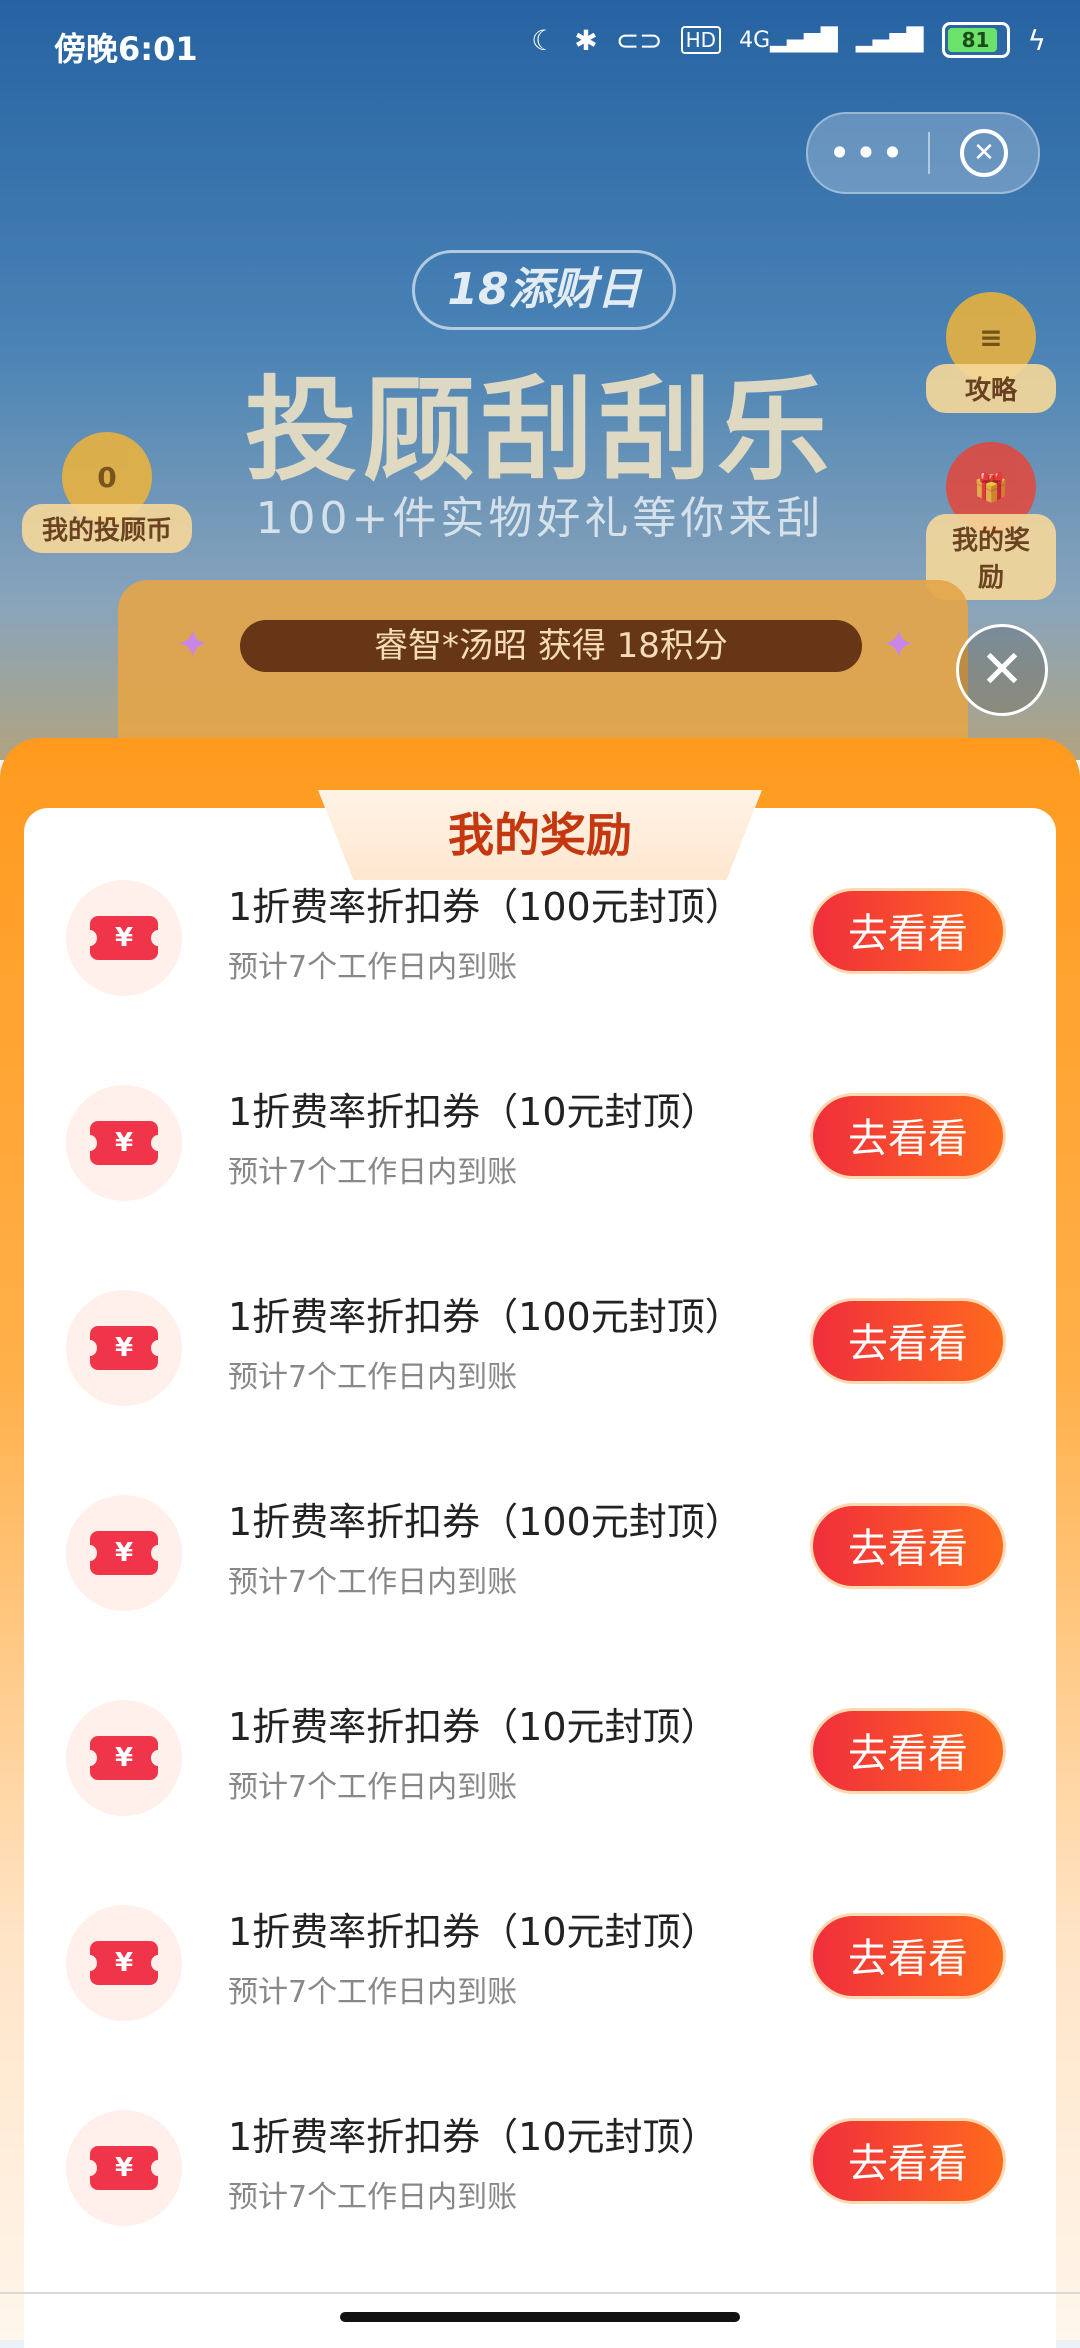 The height and width of the screenshot is (2348, 1080). I want to click on battery-icon: 81, so click(975, 40).